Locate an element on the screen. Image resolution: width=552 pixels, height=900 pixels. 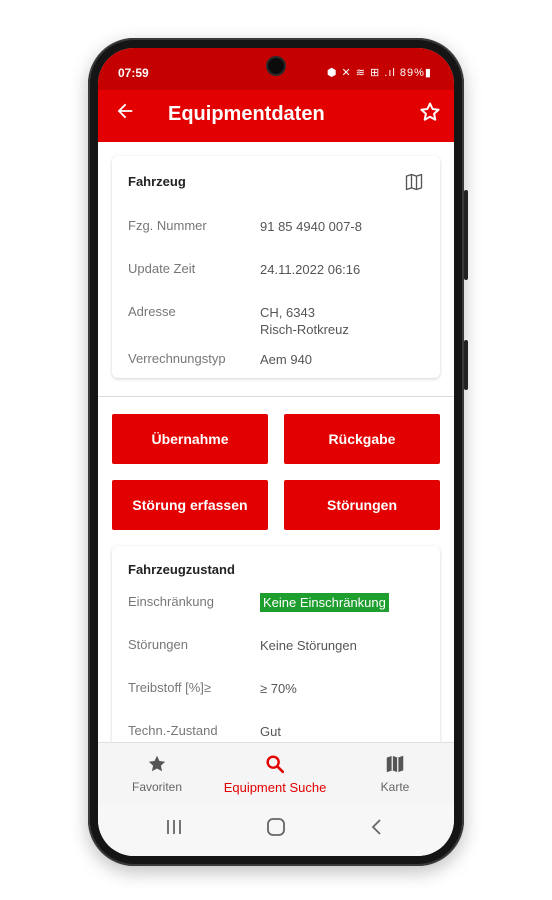
faults-button: Störungen is located at coordinates (362, 505).